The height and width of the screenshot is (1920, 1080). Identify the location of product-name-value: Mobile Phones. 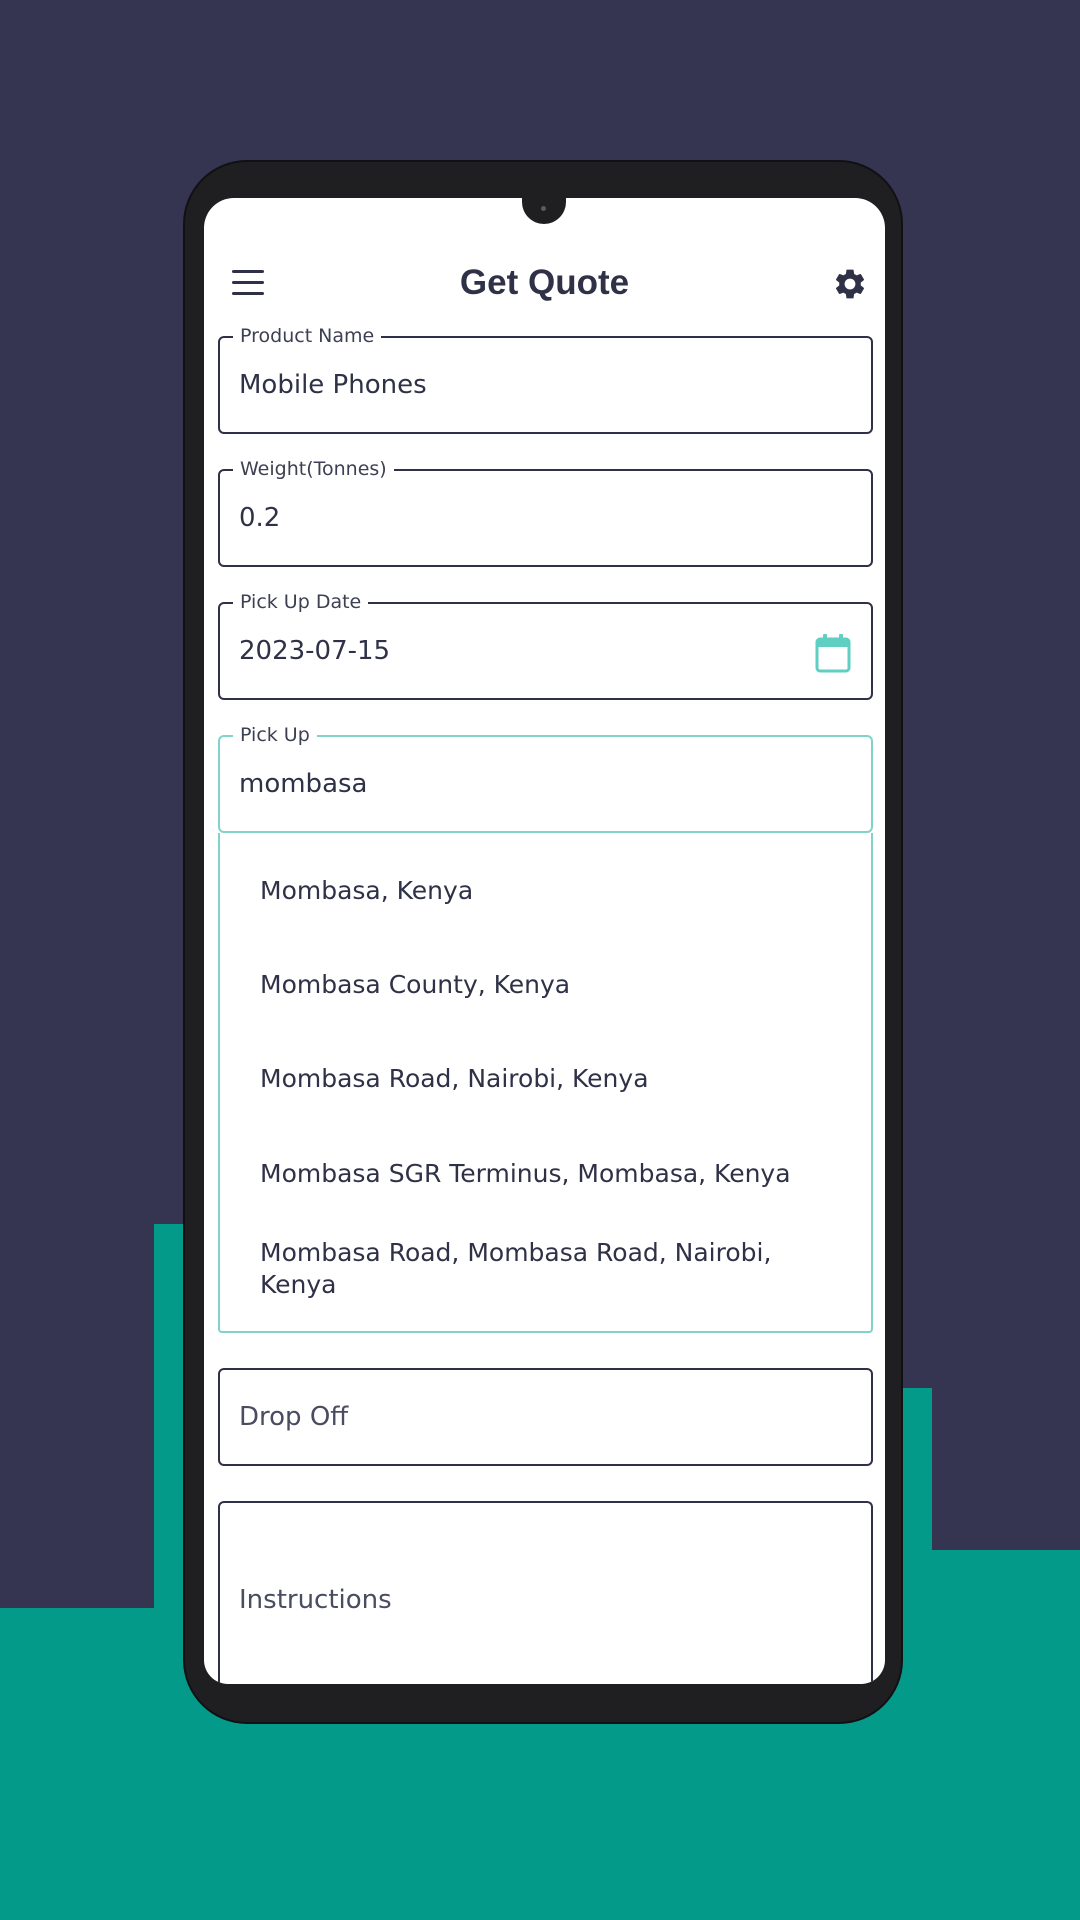
(333, 385).